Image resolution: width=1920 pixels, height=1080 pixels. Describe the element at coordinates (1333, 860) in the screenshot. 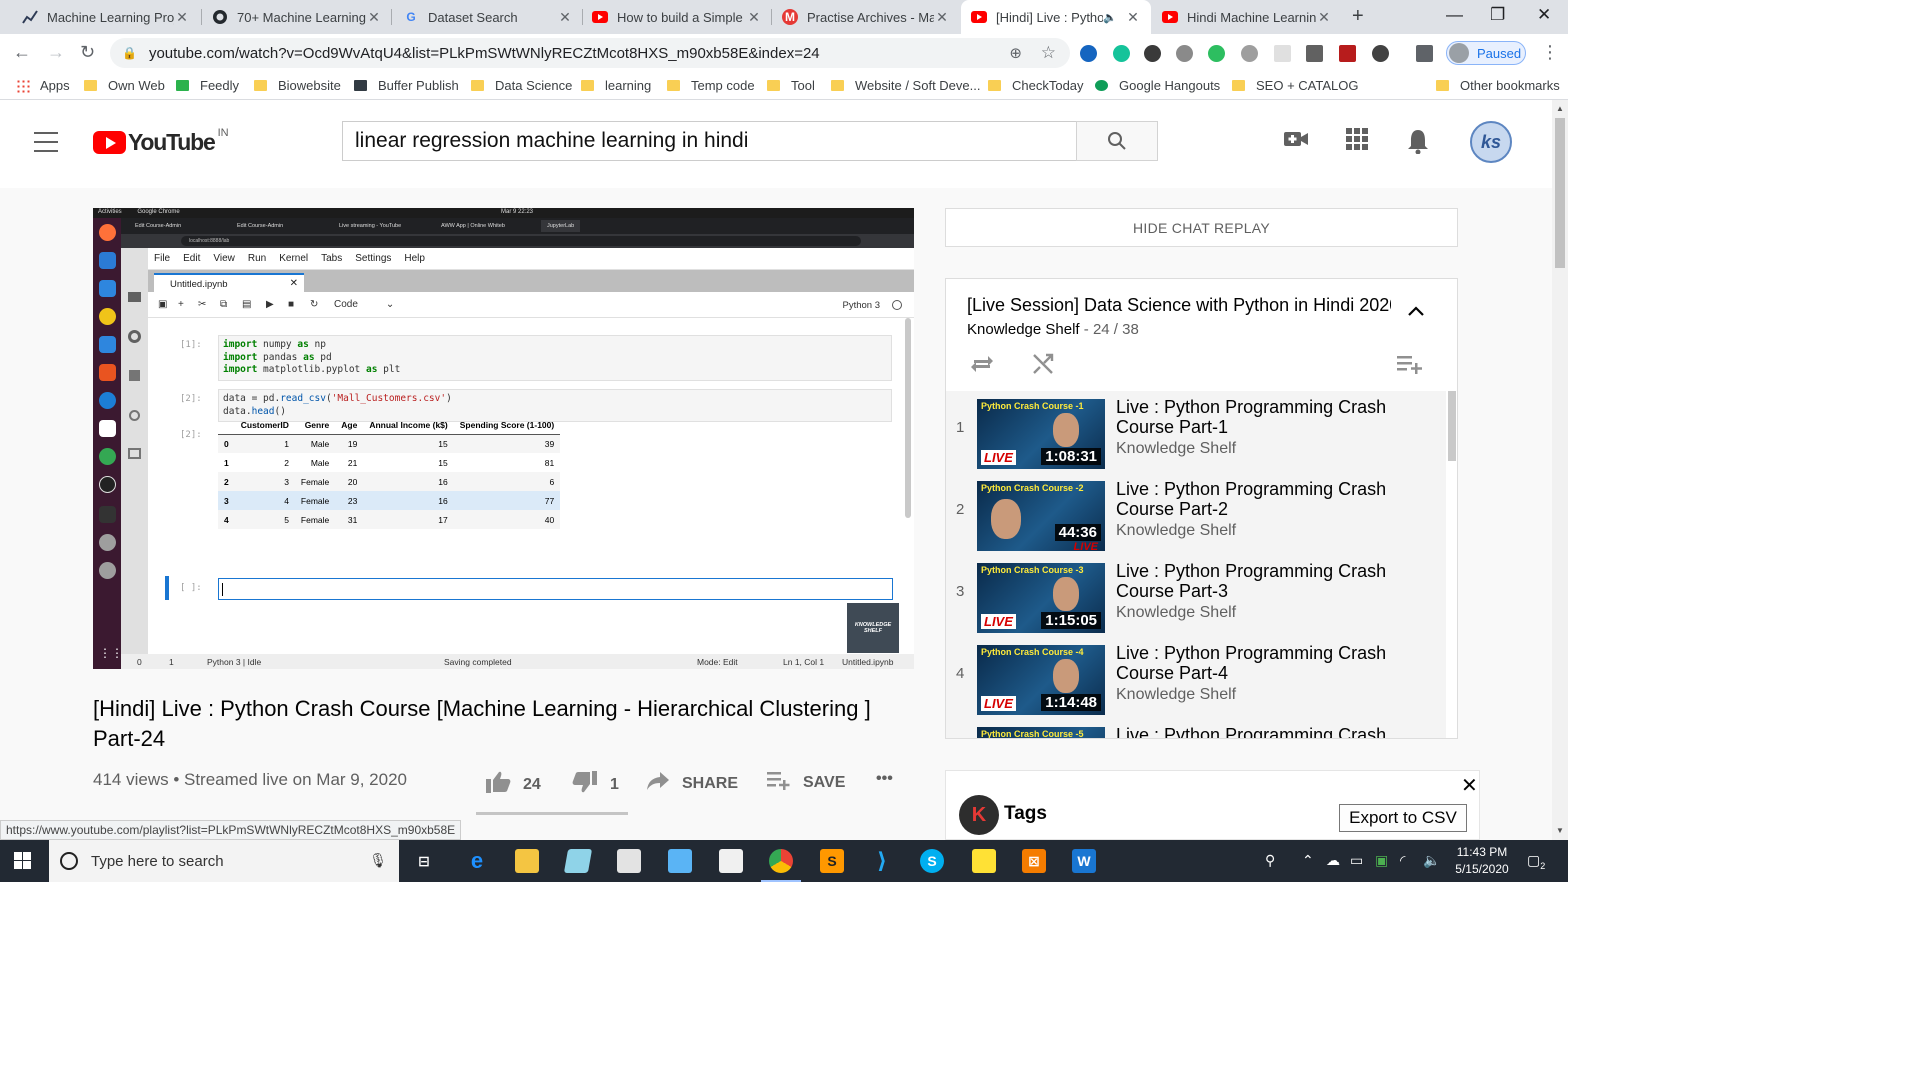

I see `onedrive-icon: ☁` at that location.